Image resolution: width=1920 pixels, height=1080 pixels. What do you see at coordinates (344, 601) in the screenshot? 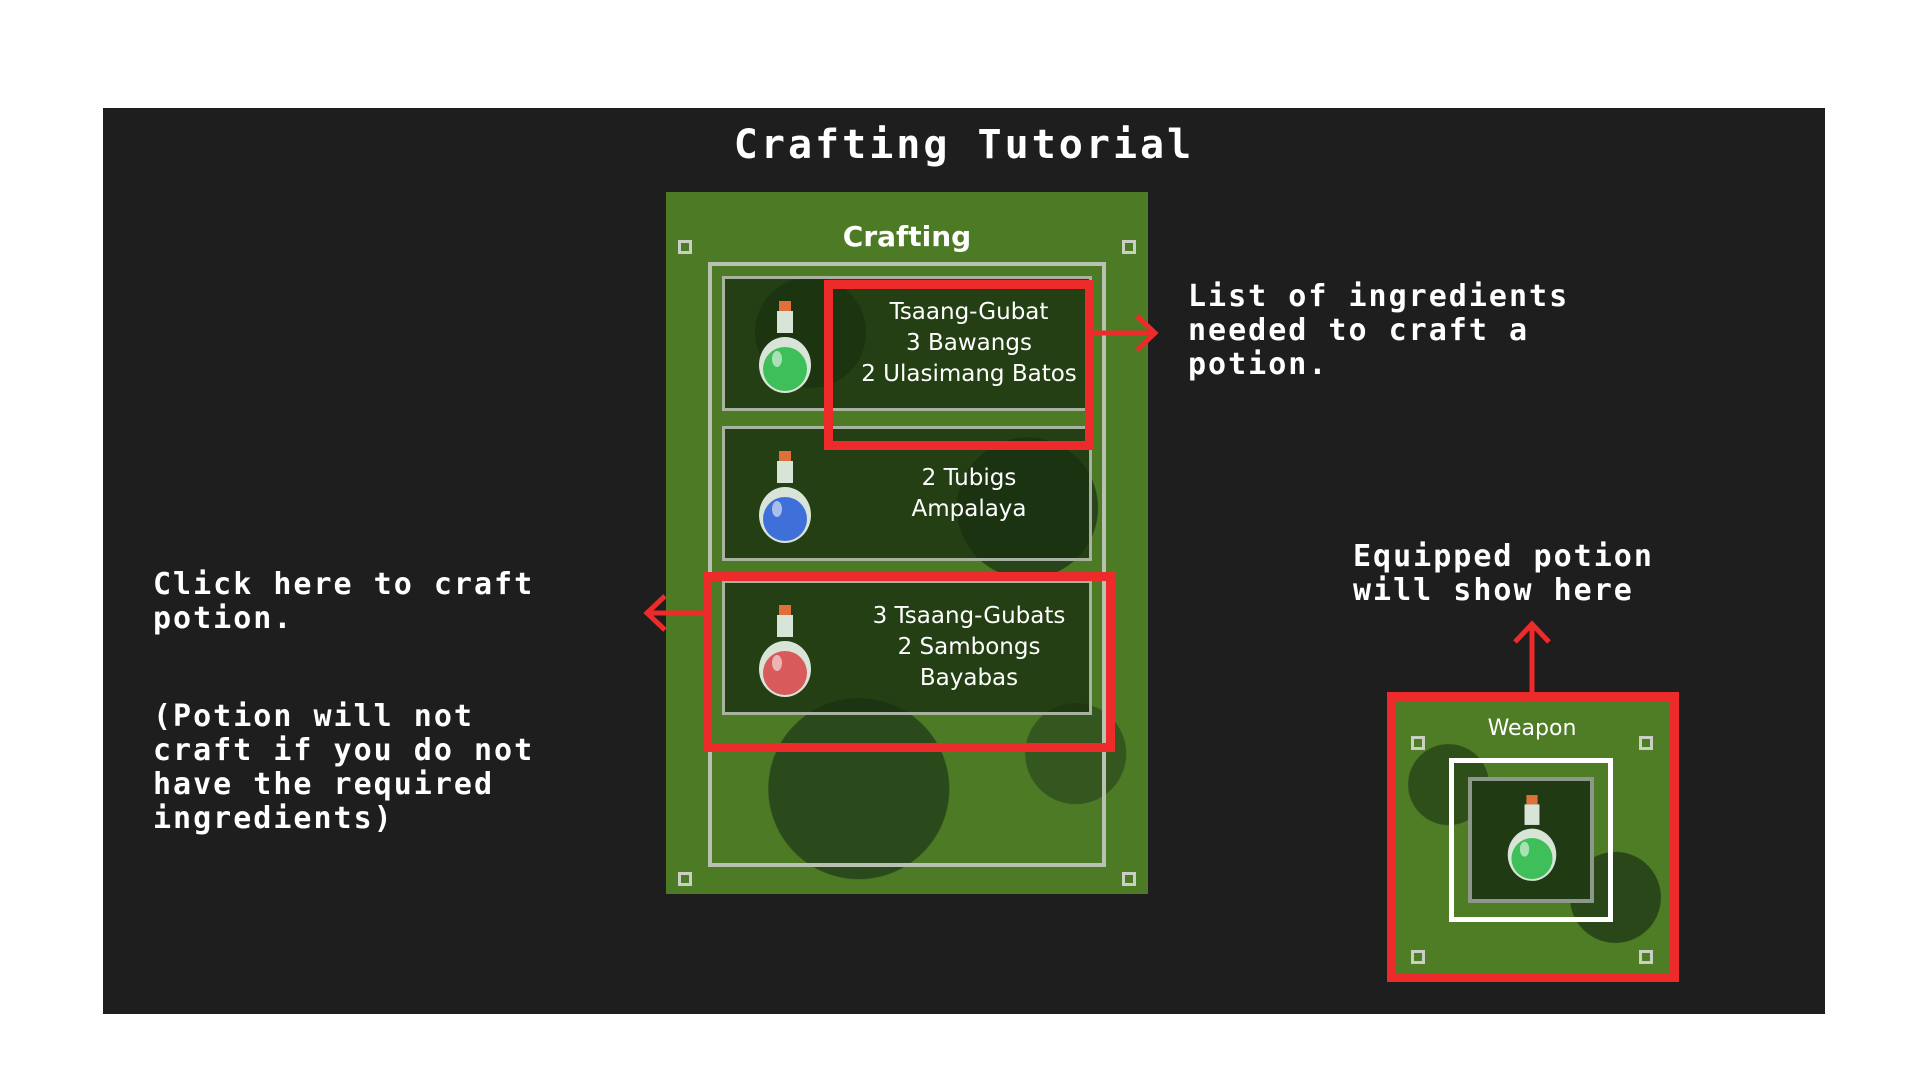
I see `craft-note: Click here to craft potion.` at bounding box center [344, 601].